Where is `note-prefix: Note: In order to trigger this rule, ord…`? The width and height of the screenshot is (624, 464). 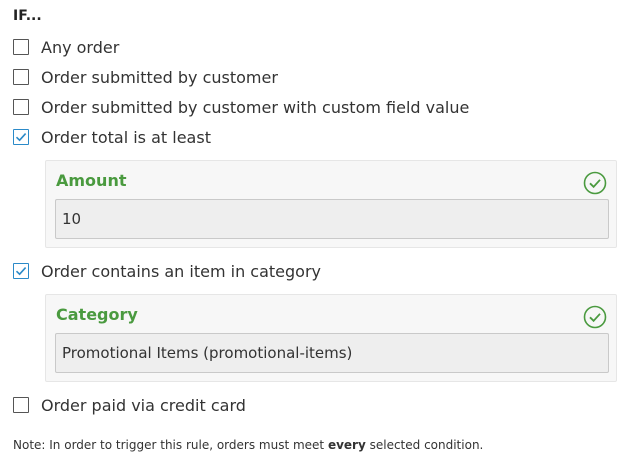
note-prefix: Note: In order to trigger this rule, ord… is located at coordinates (170, 445).